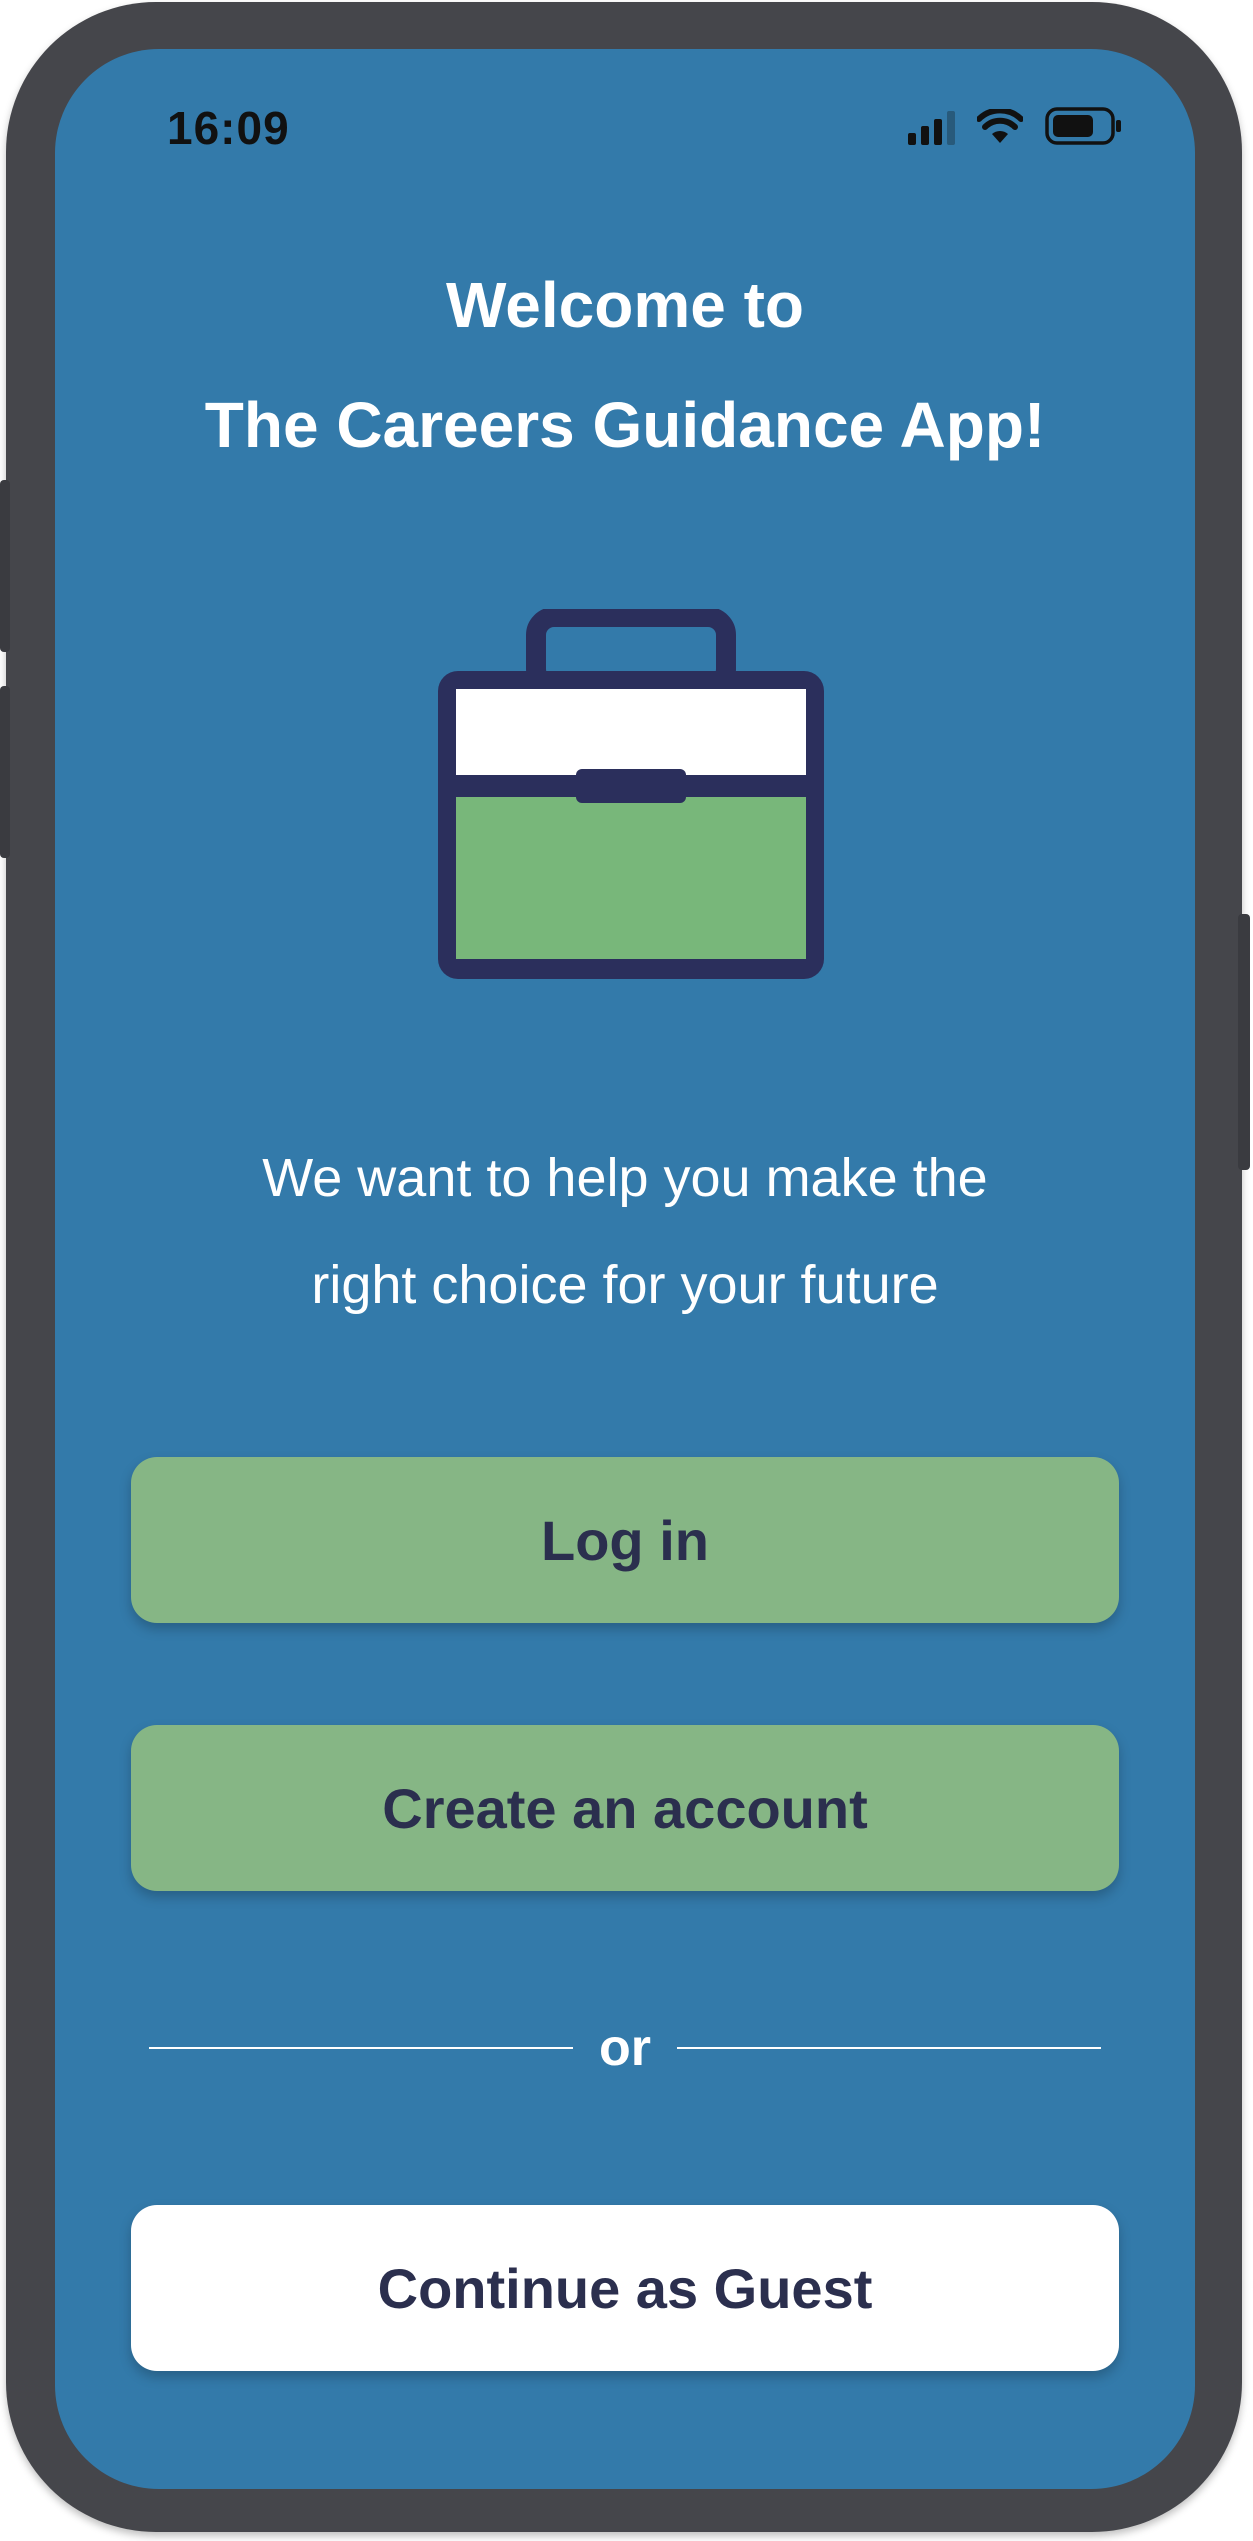  I want to click on or-label: or, so click(625, 2048).